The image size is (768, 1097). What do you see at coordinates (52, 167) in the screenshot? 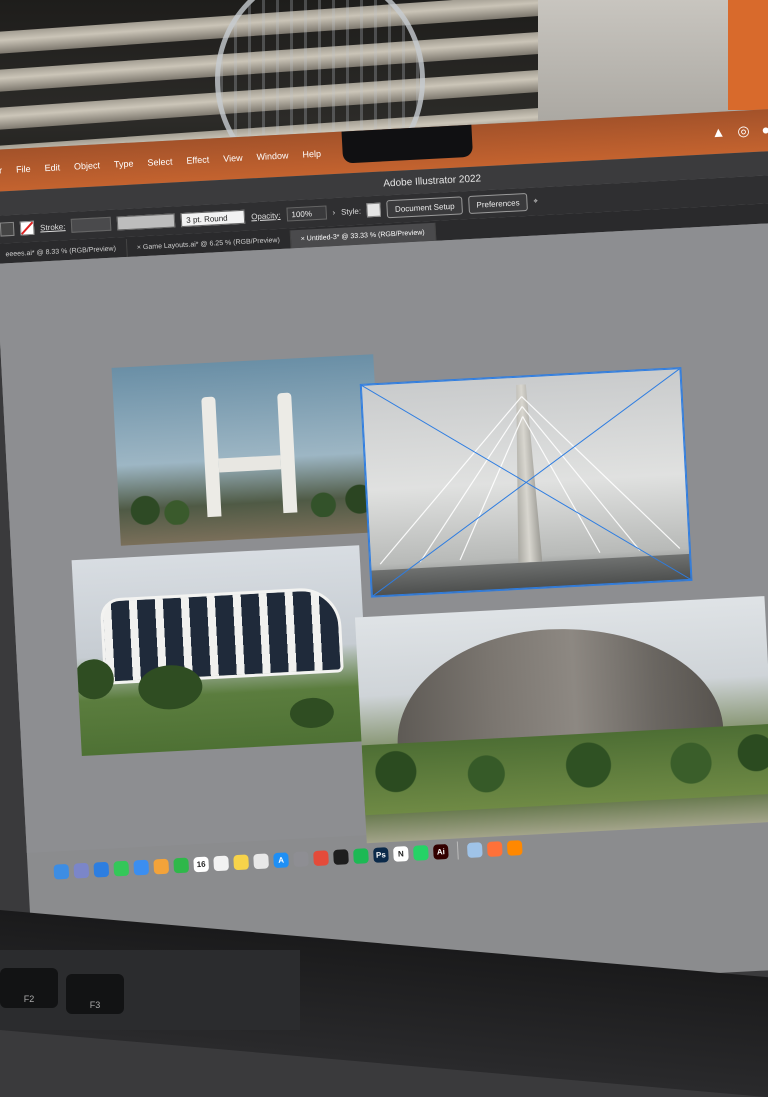
I see `menu-item-edit: Edit` at bounding box center [52, 167].